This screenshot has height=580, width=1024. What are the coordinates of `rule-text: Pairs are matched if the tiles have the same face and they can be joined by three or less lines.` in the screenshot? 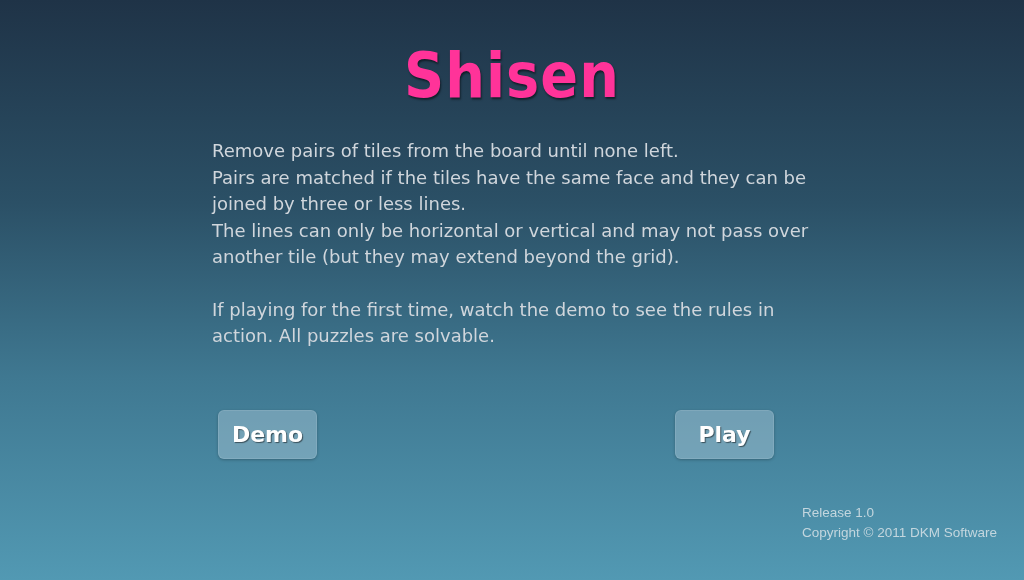 It's located at (510, 190).